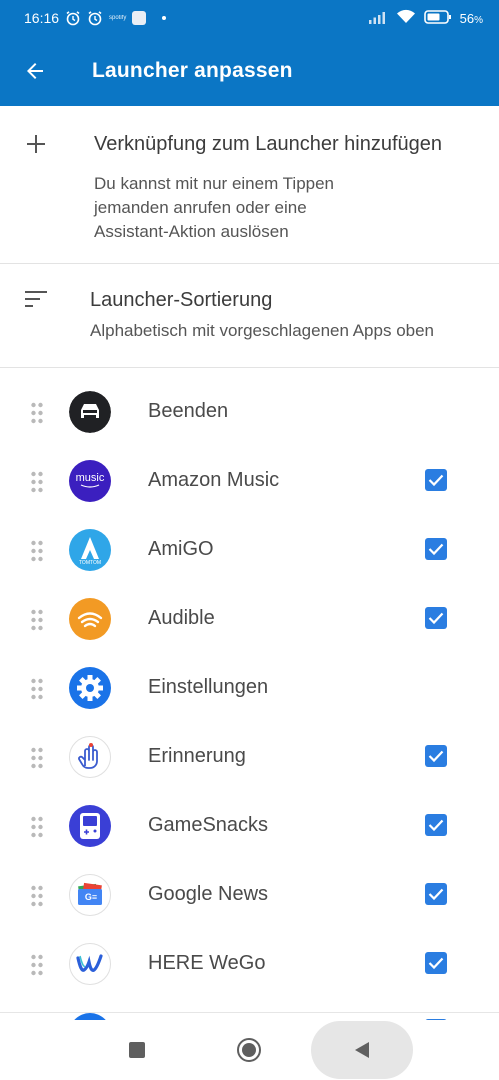 The image size is (499, 1080). I want to click on list-item-google-news: G≡ Google News, so click(249, 895).